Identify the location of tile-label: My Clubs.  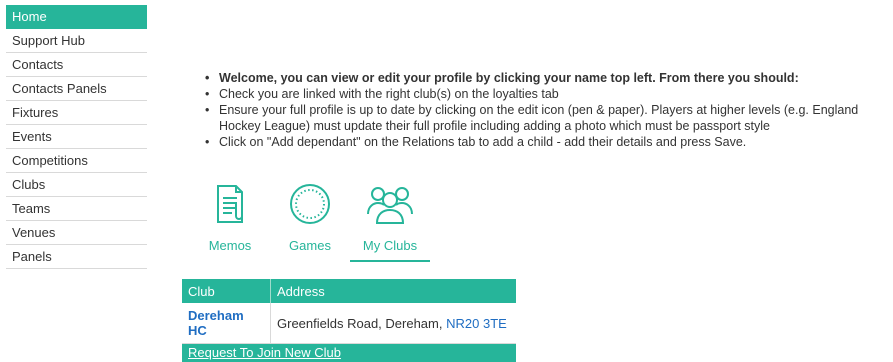
(390, 245).